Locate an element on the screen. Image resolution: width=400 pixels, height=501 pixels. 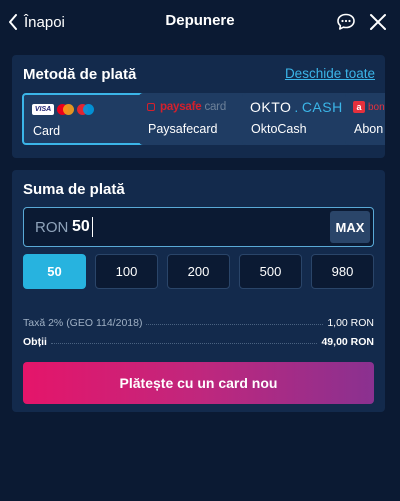
method-label: Paysafecard is located at coordinates (183, 129).